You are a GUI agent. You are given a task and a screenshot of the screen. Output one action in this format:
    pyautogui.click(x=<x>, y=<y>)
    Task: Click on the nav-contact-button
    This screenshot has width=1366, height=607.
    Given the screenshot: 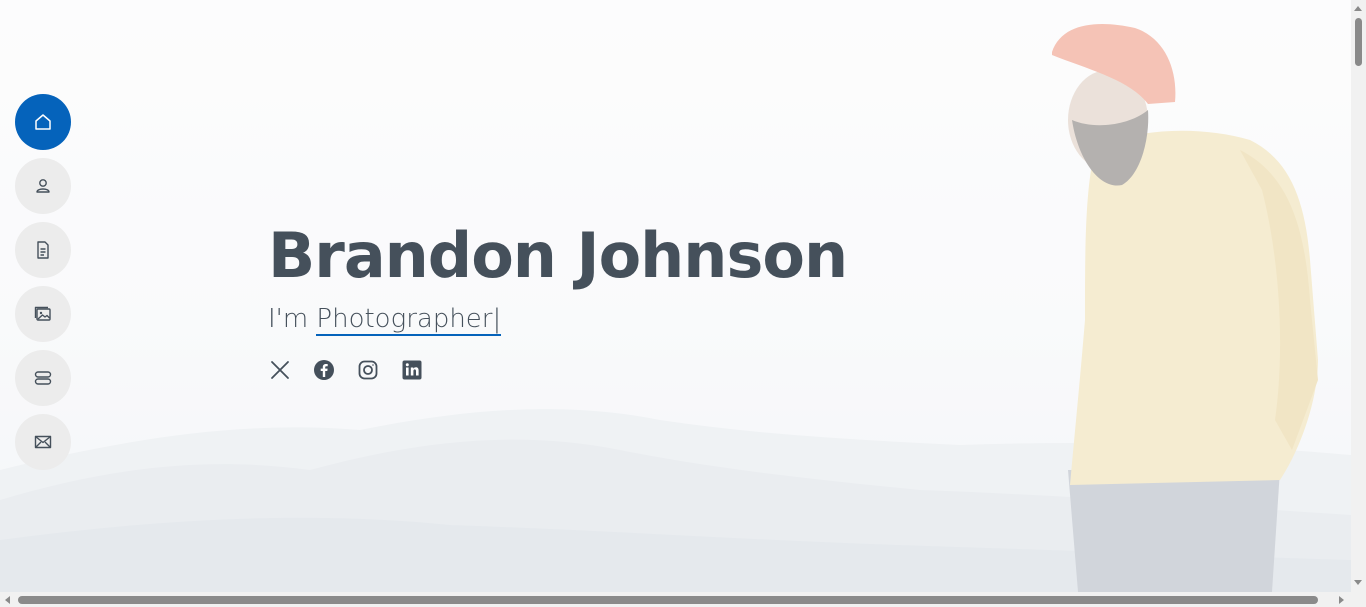 What is the action you would take?
    pyautogui.click(x=43, y=442)
    